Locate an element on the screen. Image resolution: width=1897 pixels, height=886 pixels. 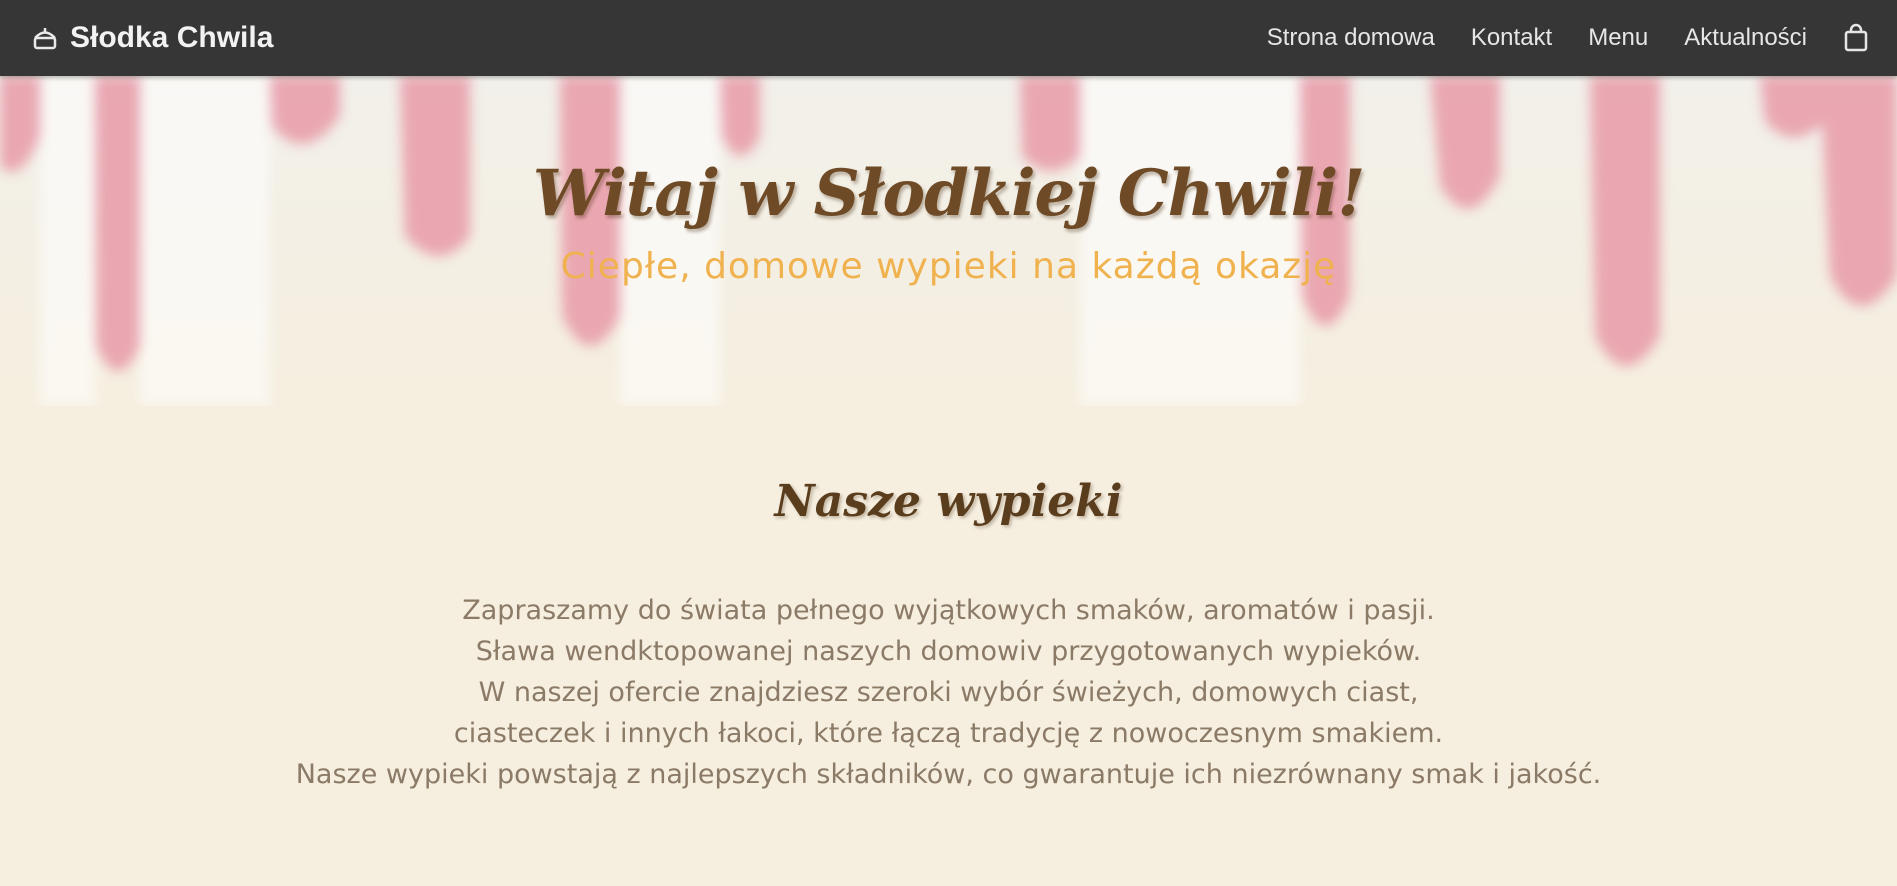
shopping-bag-icon is located at coordinates (1856, 38).